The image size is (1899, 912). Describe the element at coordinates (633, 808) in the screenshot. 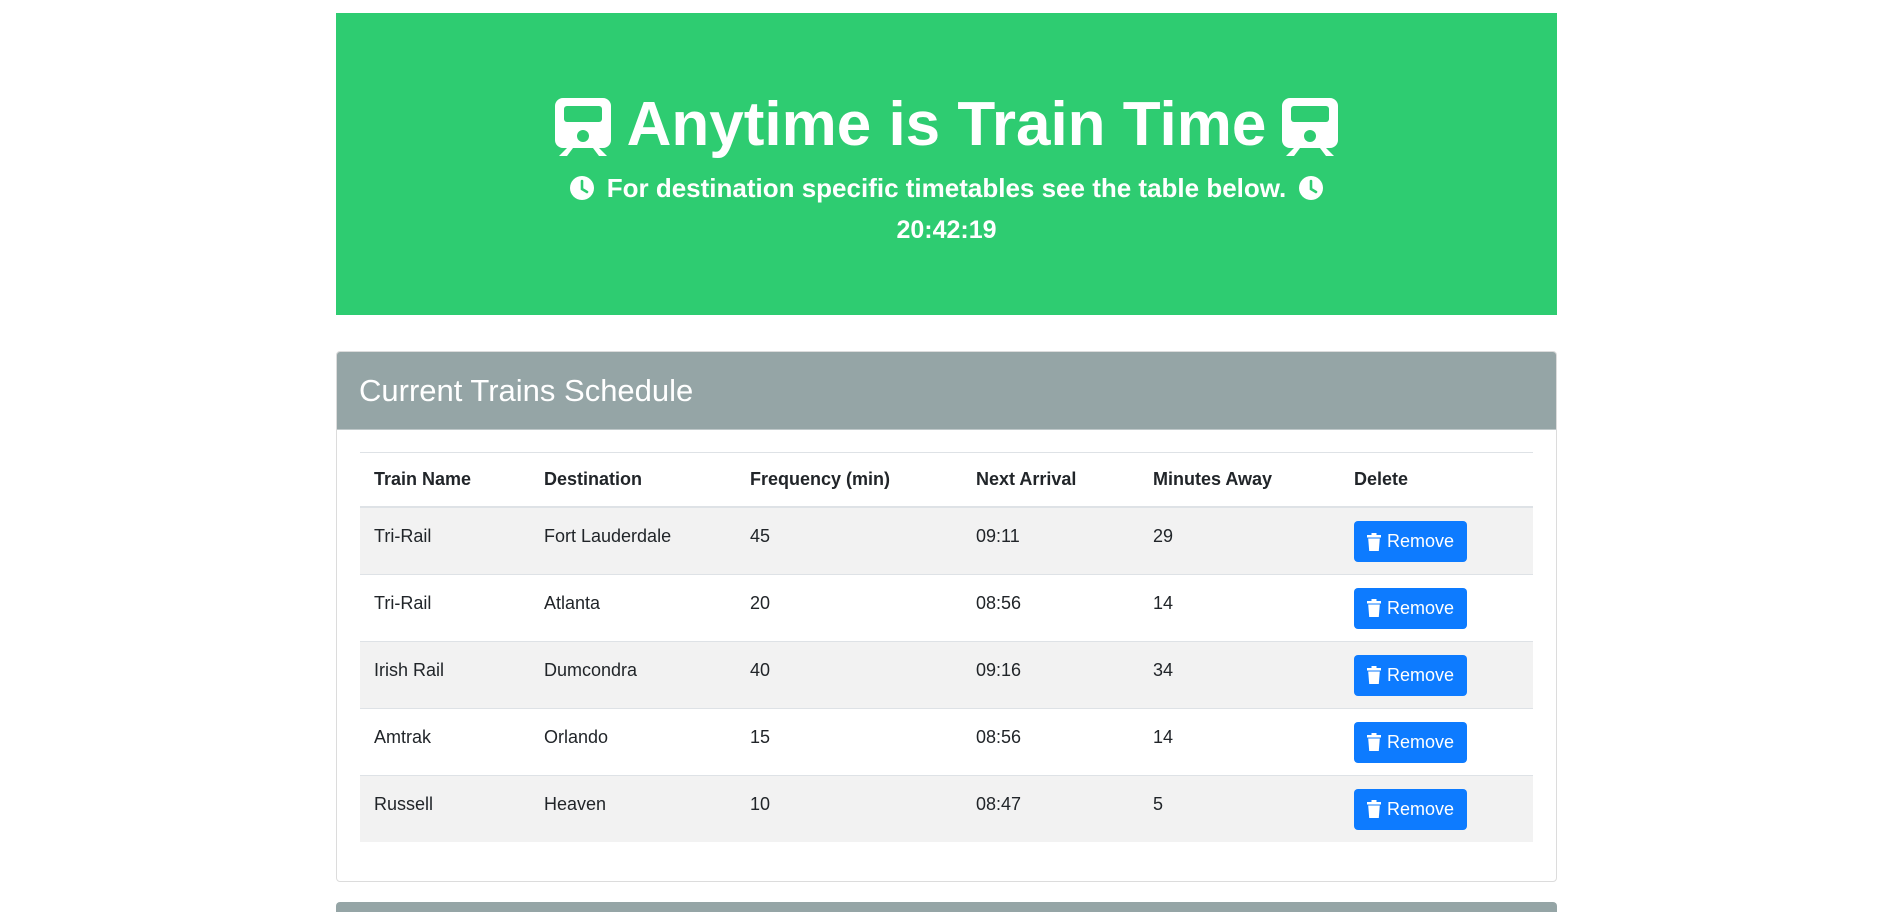

I see `cell-destination: Heaven` at that location.